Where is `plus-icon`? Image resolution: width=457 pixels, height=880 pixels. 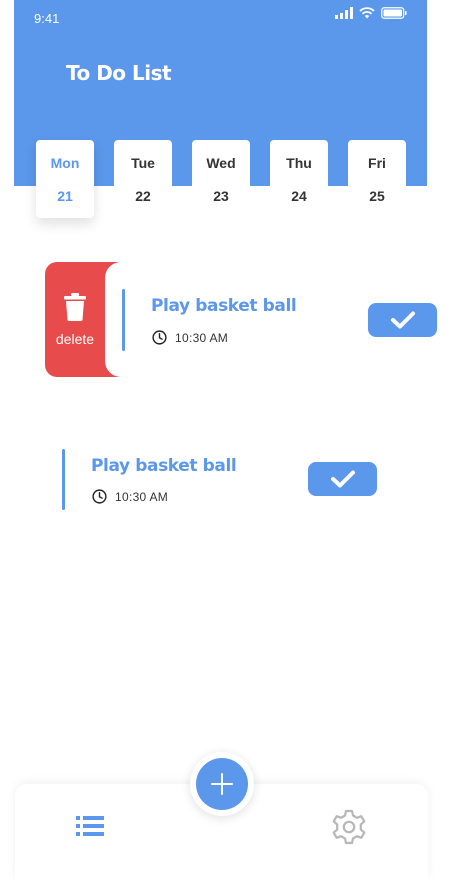 plus-icon is located at coordinates (222, 784).